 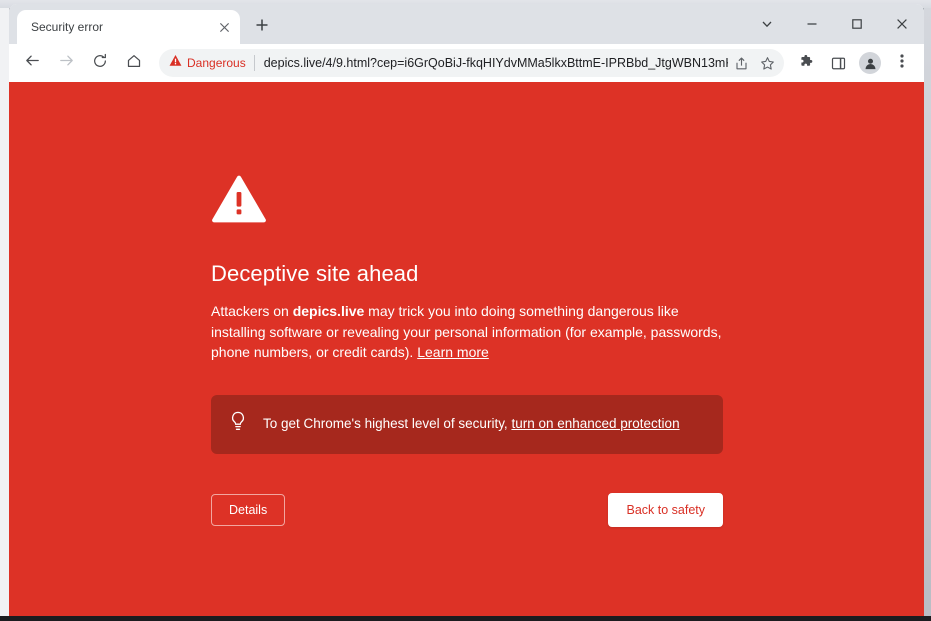 I want to click on site-hostname: depics.live, so click(x=328, y=311).